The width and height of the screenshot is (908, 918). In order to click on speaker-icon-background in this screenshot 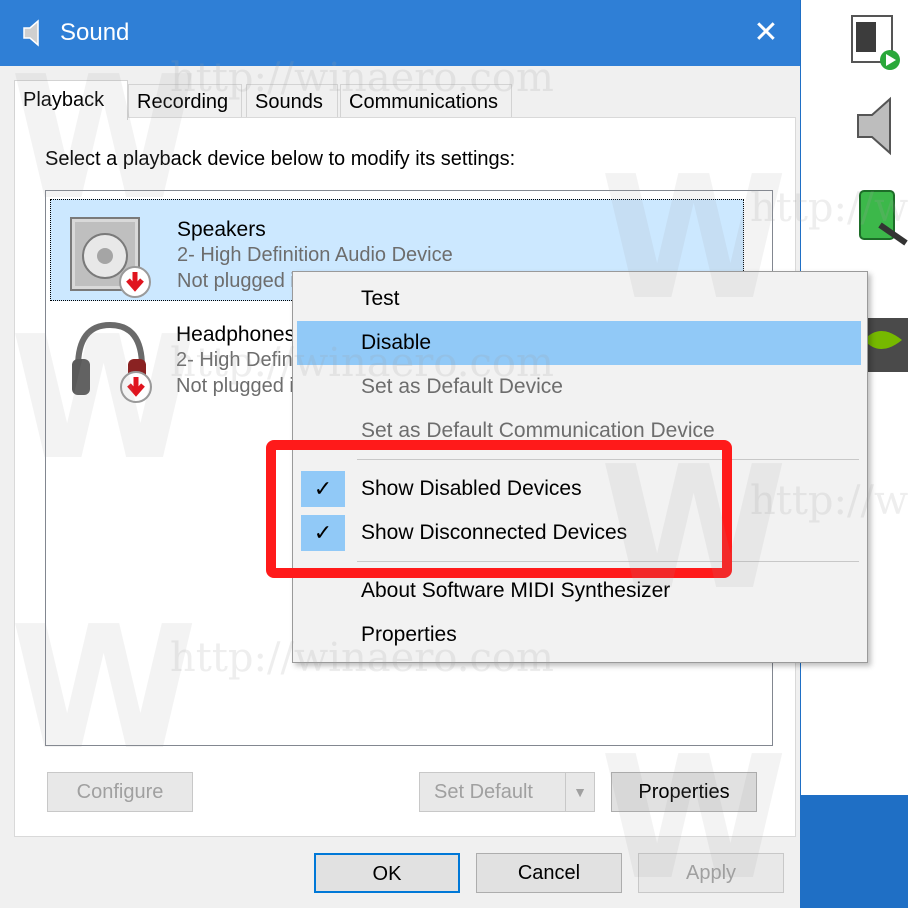, I will do `click(874, 126)`.